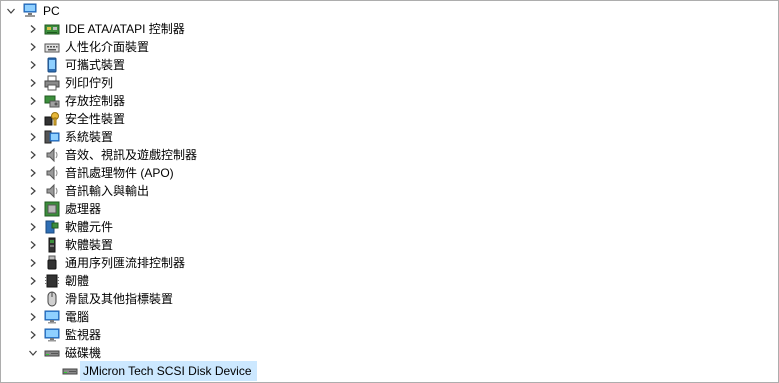  Describe the element at coordinates (131, 155) in the screenshot. I see `tree-node-label: 音效、視訊及遊戲控制器` at that location.